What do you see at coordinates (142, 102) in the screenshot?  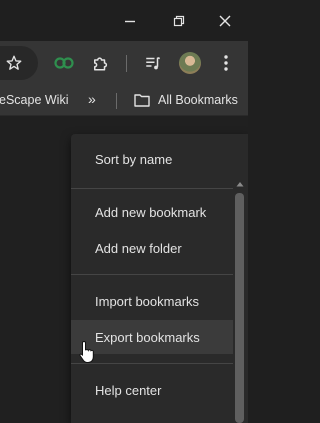 I see `folder-icon` at bounding box center [142, 102].